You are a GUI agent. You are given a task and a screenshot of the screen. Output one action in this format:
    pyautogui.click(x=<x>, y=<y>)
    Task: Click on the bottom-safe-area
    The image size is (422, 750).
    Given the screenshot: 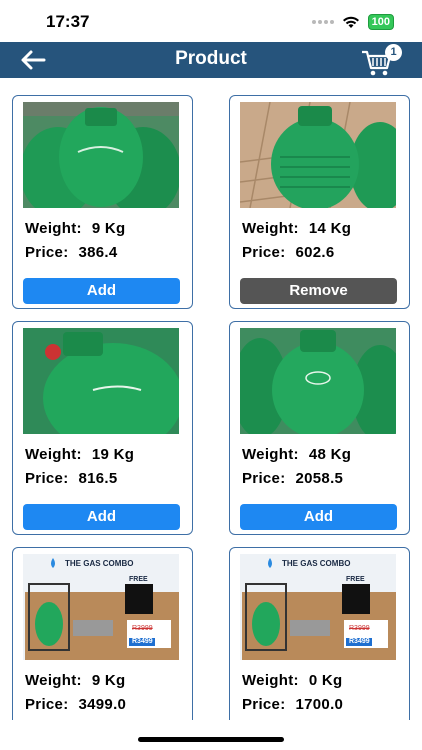 What is the action you would take?
    pyautogui.click(x=211, y=735)
    